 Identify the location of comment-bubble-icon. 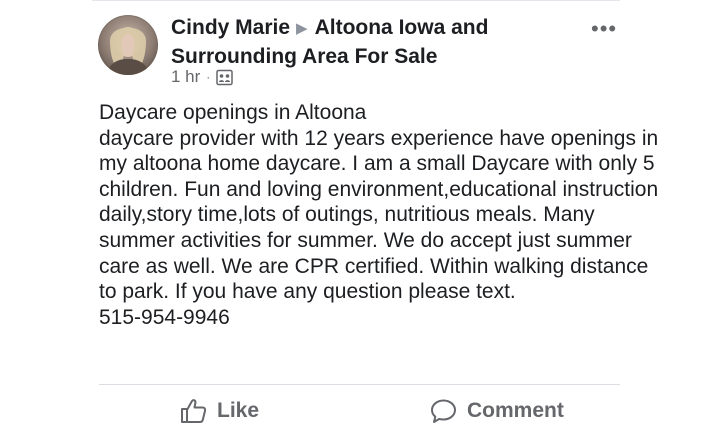
(443, 411).